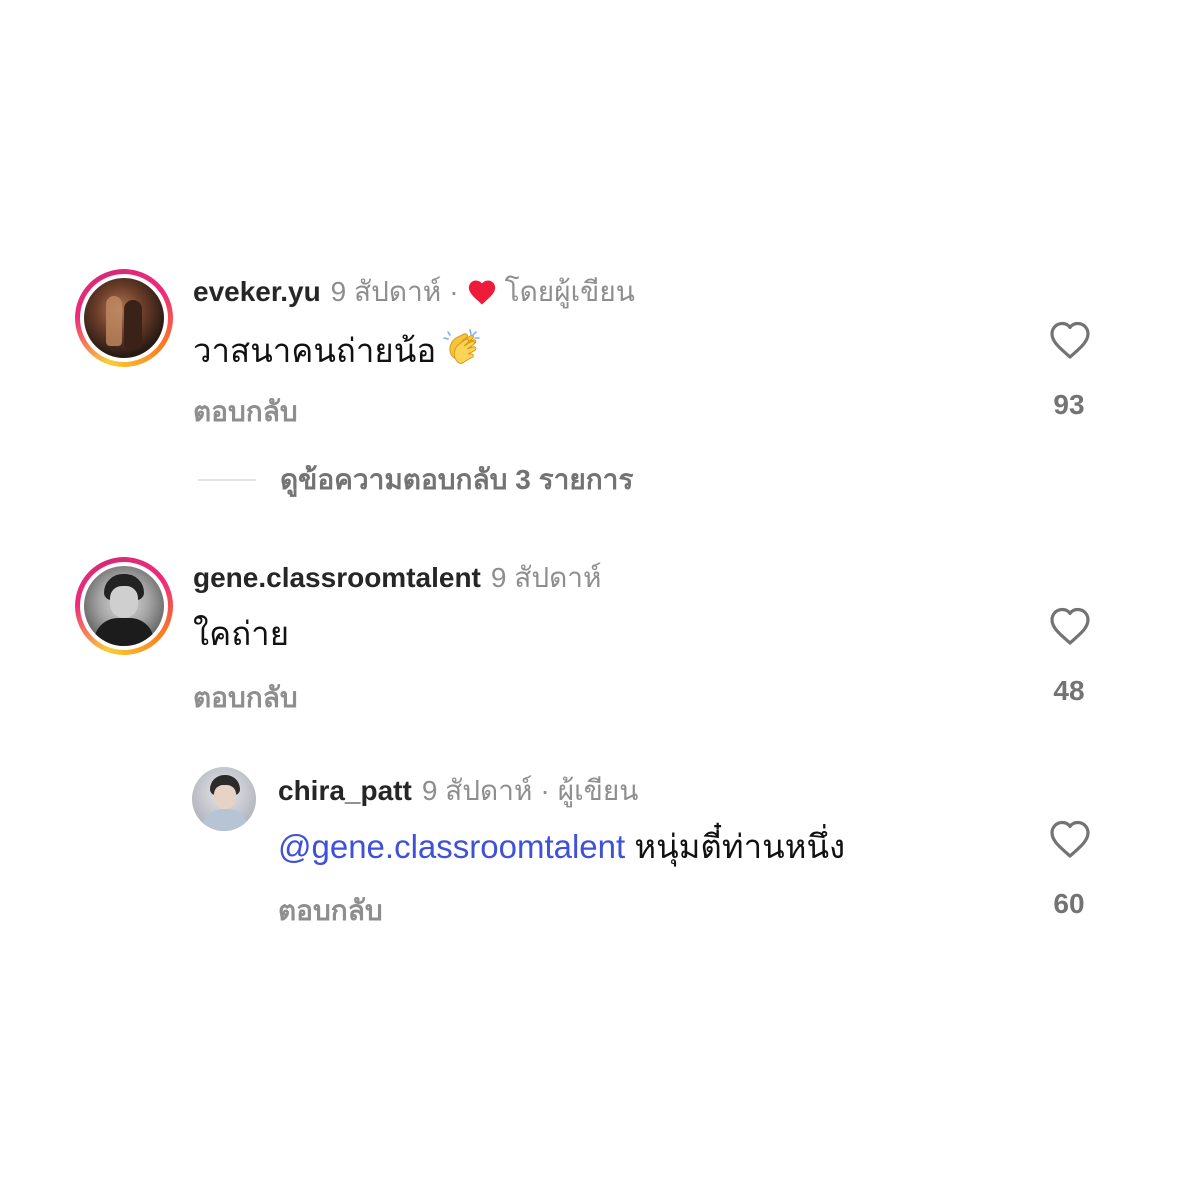 The width and height of the screenshot is (1200, 1200). I want to click on like-count: 93, so click(1069, 404).